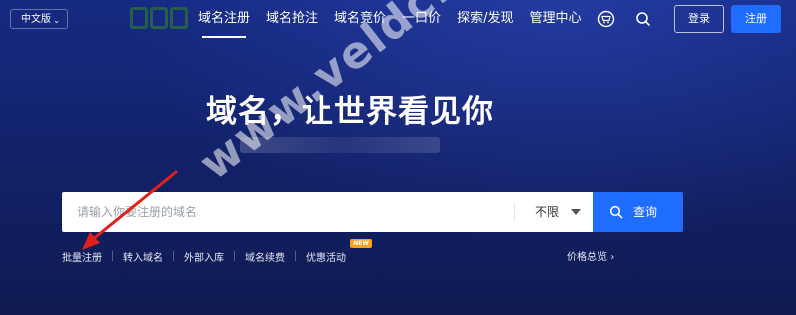  Describe the element at coordinates (699, 19) in the screenshot. I see `login-button: 登录` at that location.